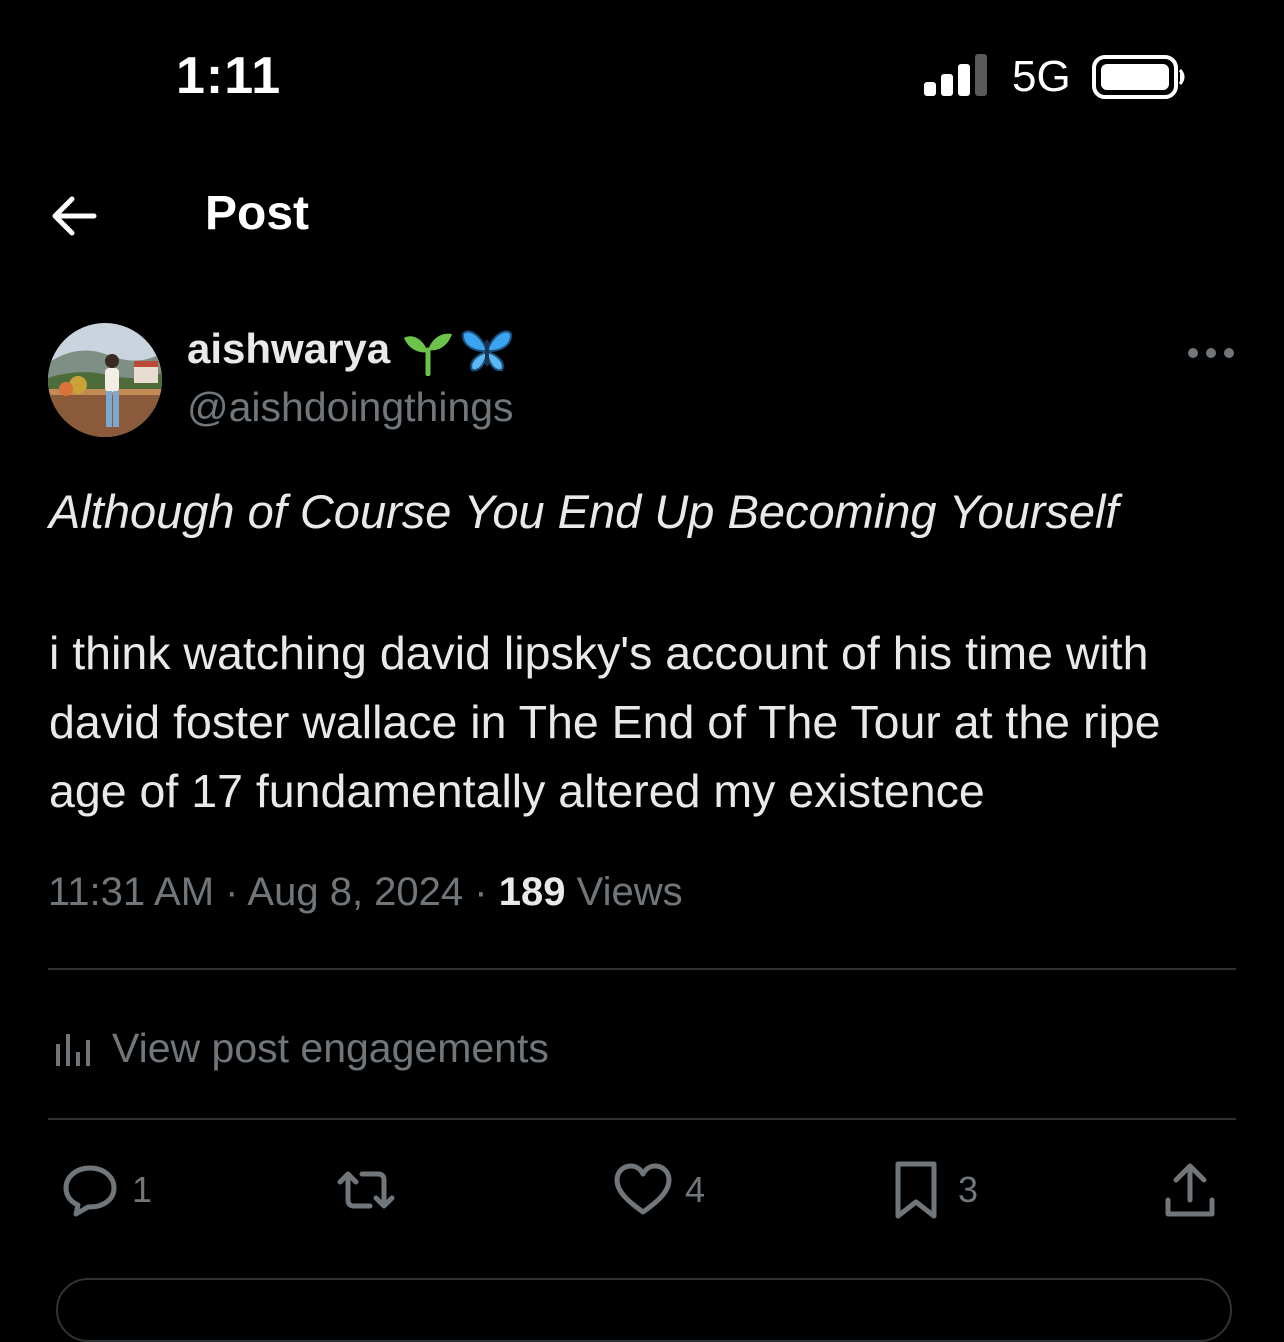 Image resolution: width=1284 pixels, height=1342 pixels. What do you see at coordinates (90, 1191) in the screenshot?
I see `reply-icon` at bounding box center [90, 1191].